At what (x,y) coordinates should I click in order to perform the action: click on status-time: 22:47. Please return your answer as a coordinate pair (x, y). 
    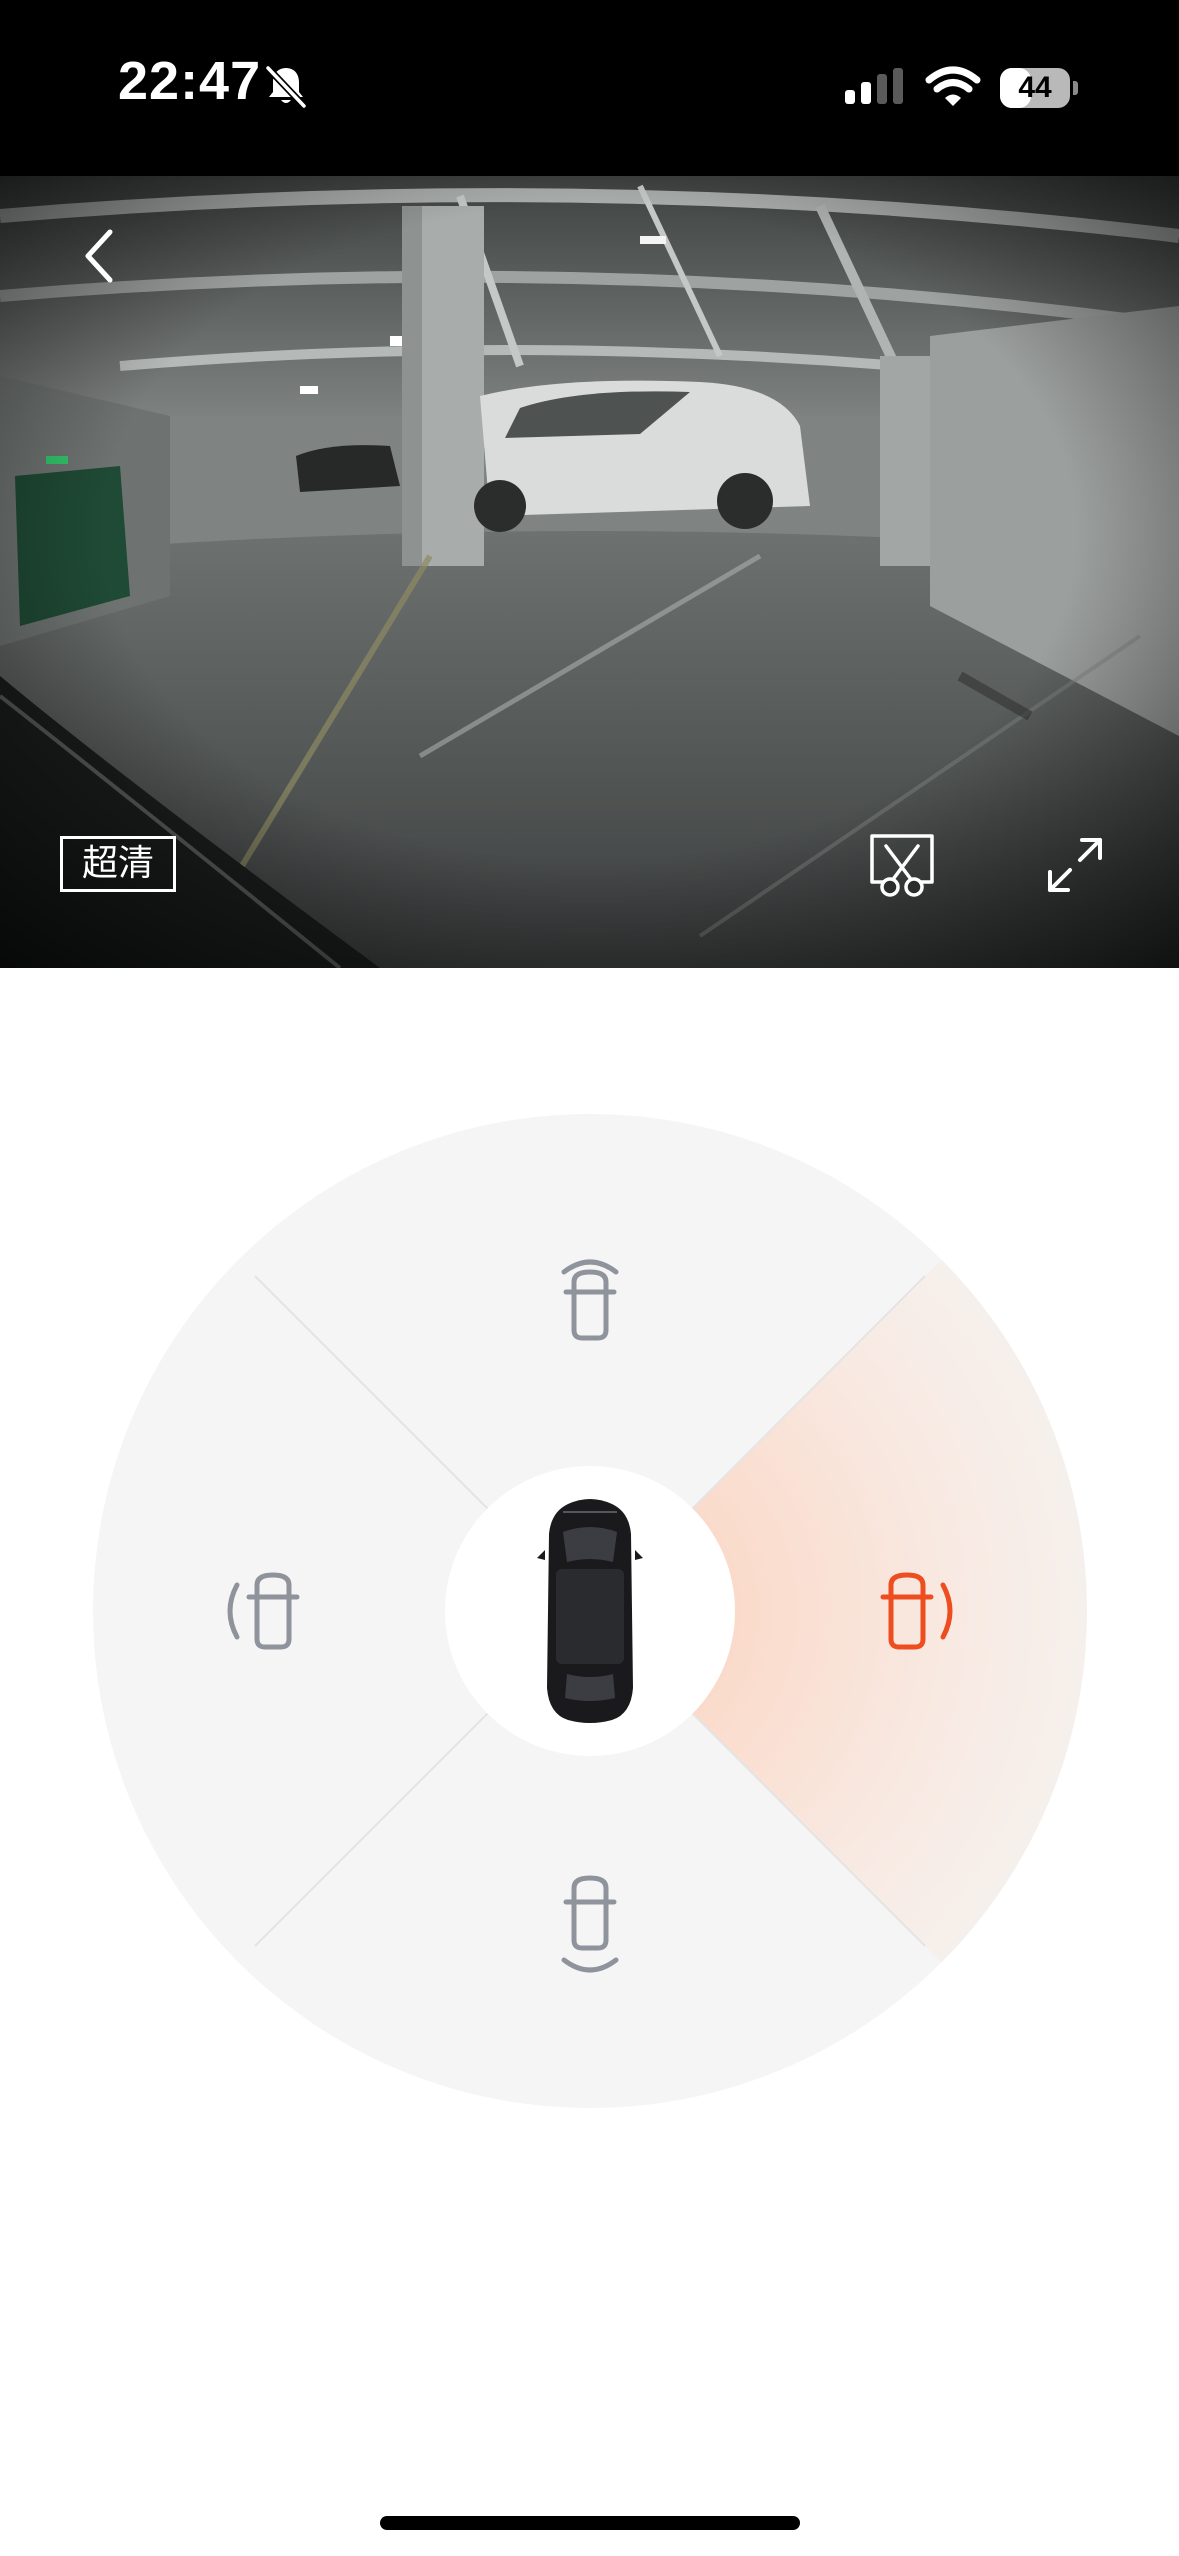
    Looking at the image, I should click on (190, 81).